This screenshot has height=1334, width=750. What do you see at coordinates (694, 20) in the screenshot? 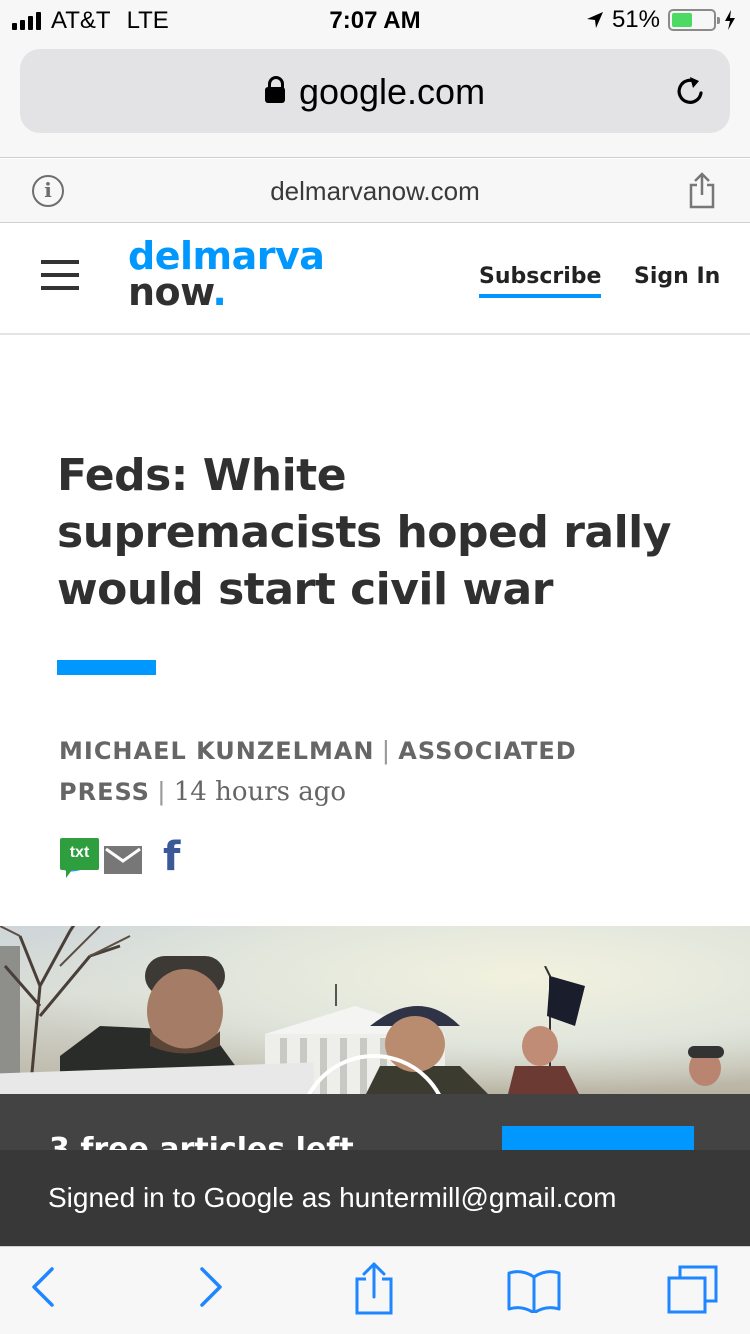
I see `battery-icon` at bounding box center [694, 20].